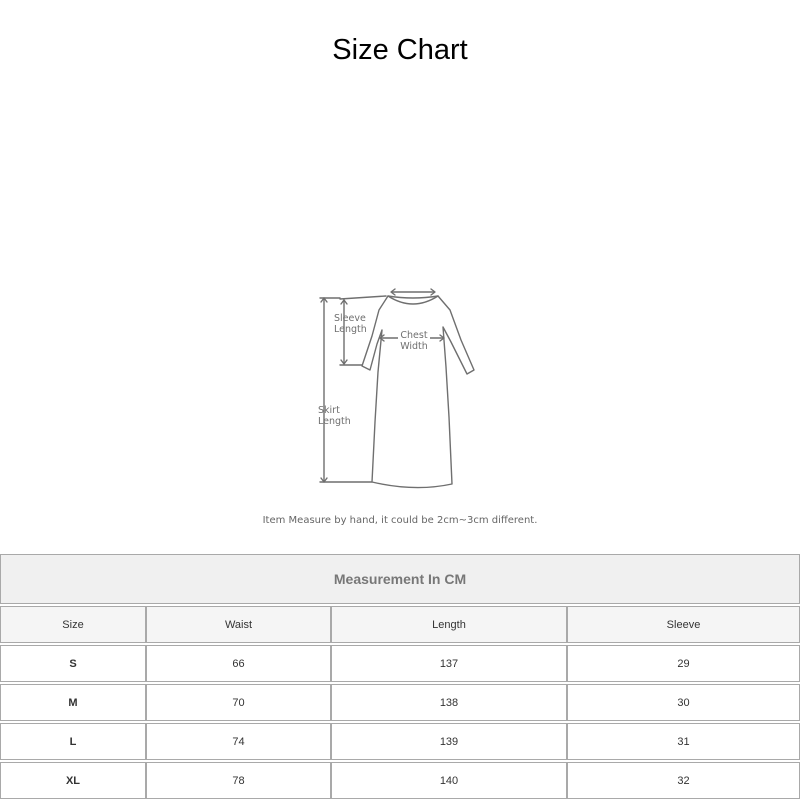 This screenshot has height=800, width=800. Describe the element at coordinates (413, 335) in the screenshot. I see `chest-label-line1: Chest` at that location.